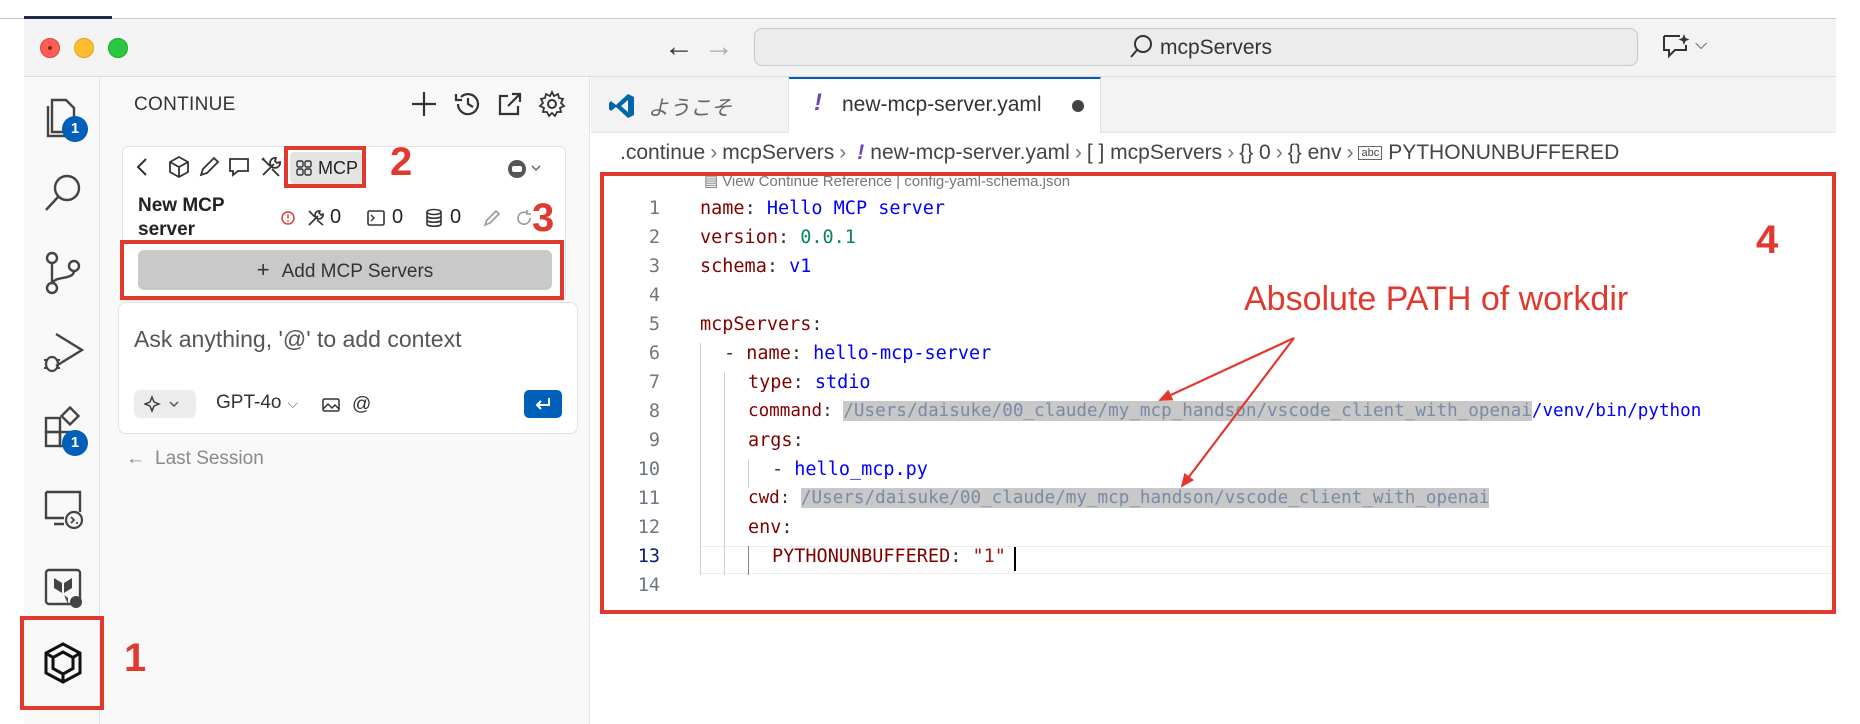  I want to click on maximize-window-button, so click(118, 48).